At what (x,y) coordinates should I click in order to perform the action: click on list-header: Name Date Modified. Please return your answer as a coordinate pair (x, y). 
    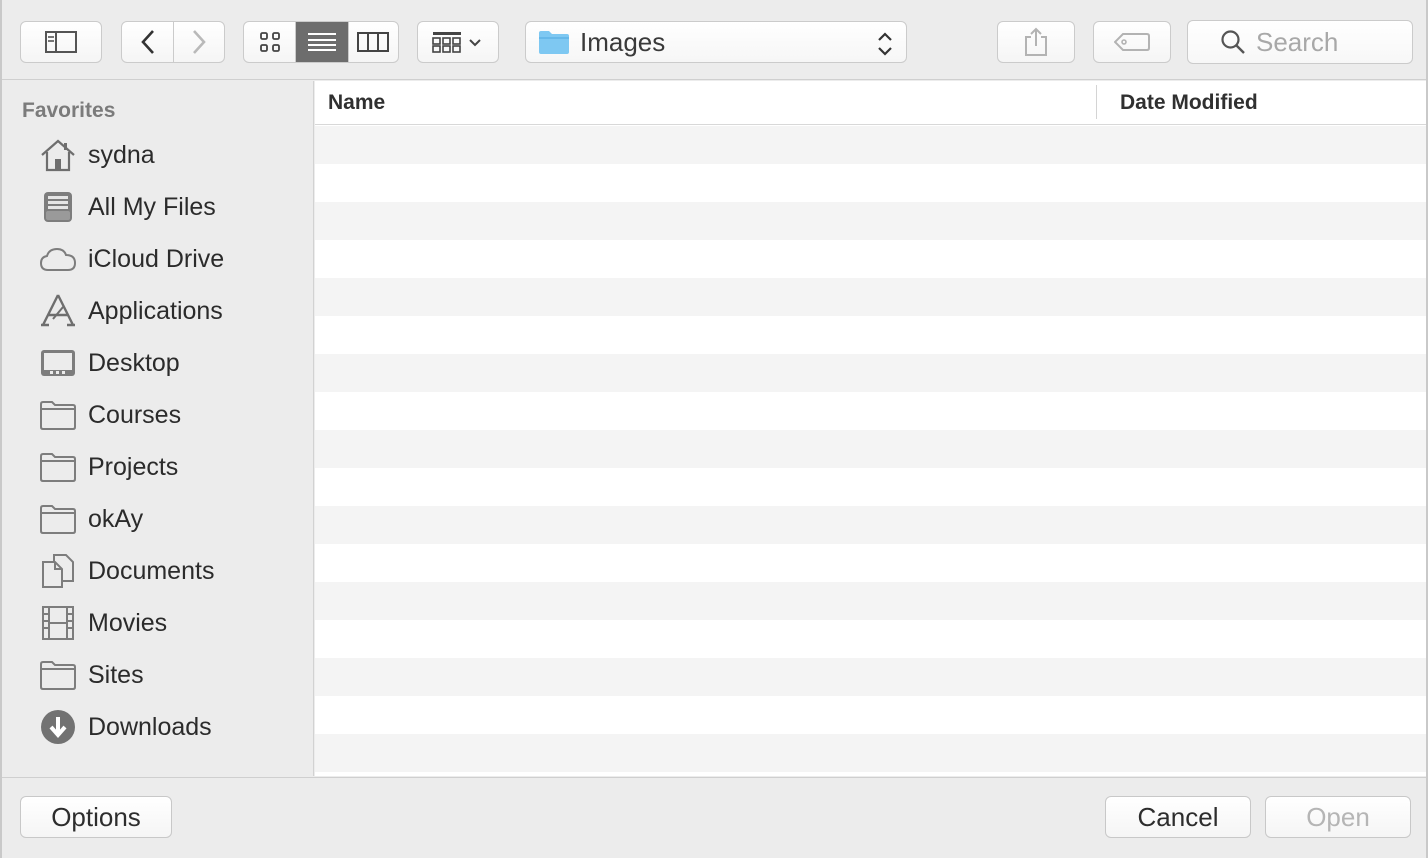
    Looking at the image, I should click on (870, 103).